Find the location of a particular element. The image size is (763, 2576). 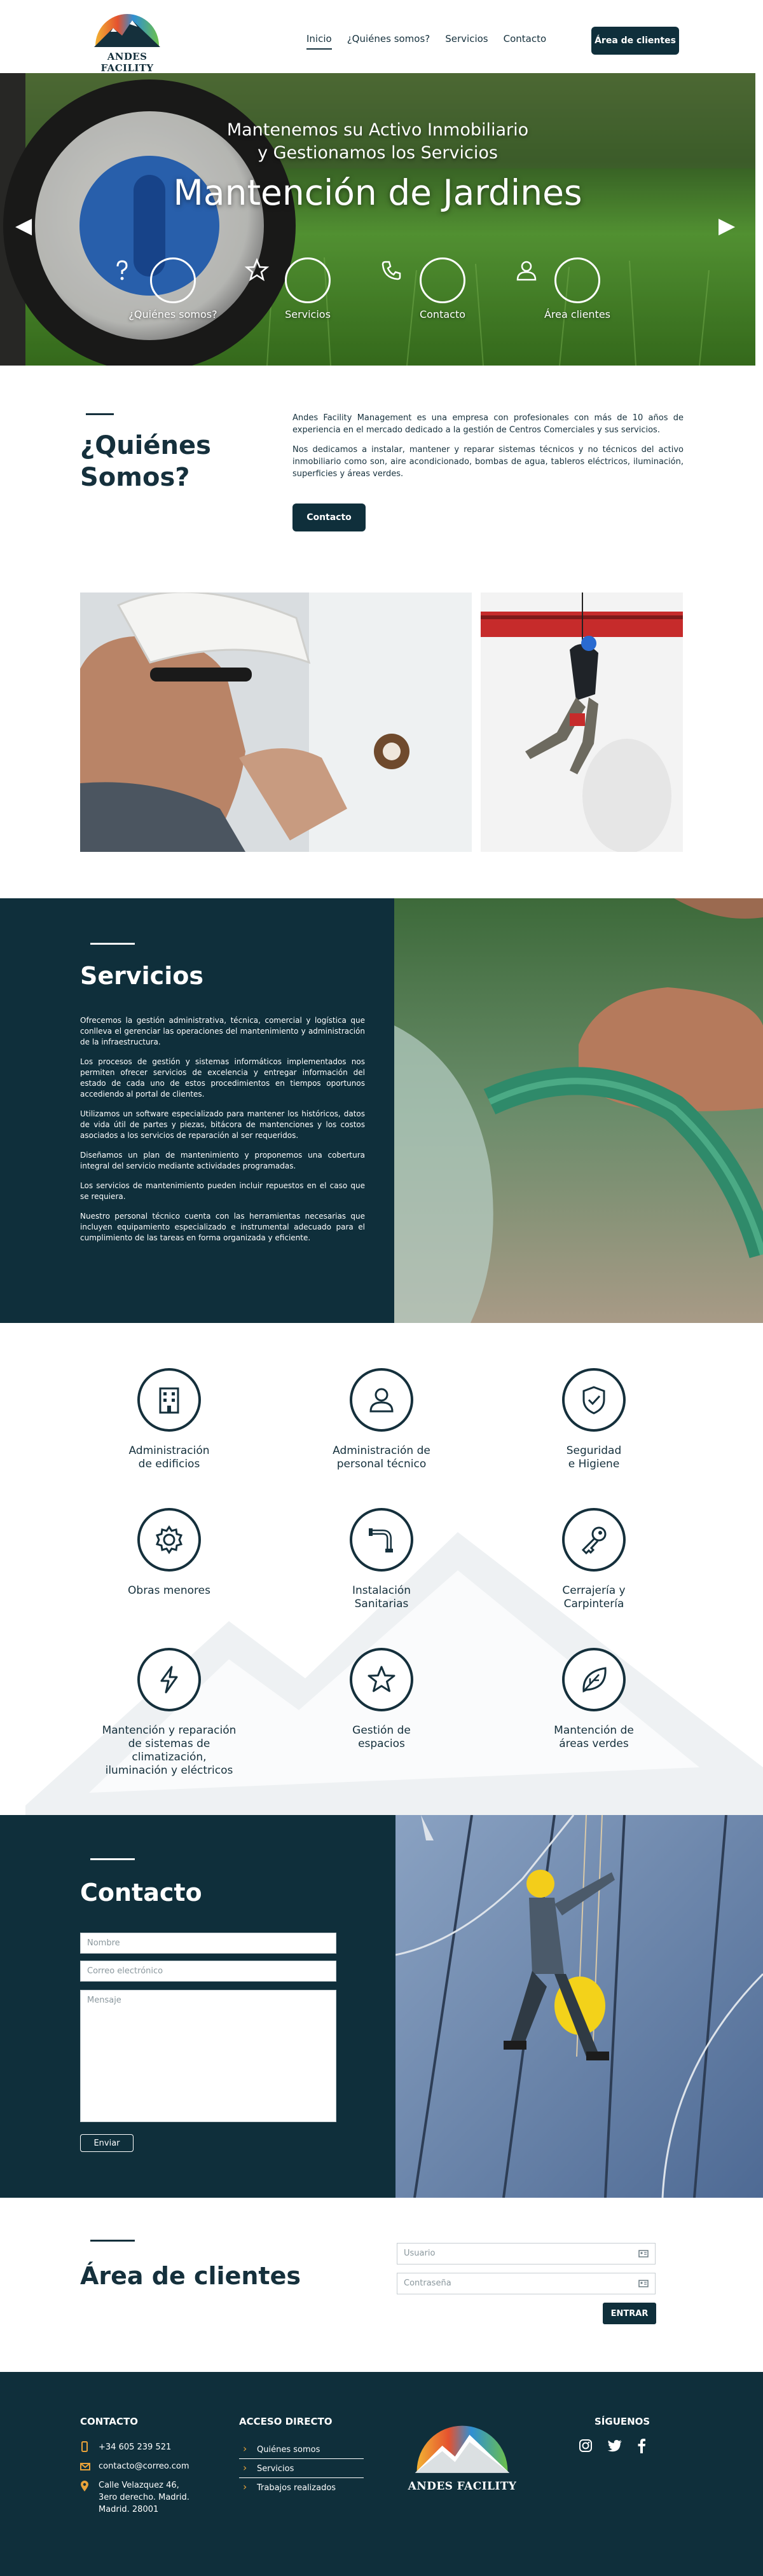

footer-access-title: ACCESO DIRECTO is located at coordinates (286, 2421).